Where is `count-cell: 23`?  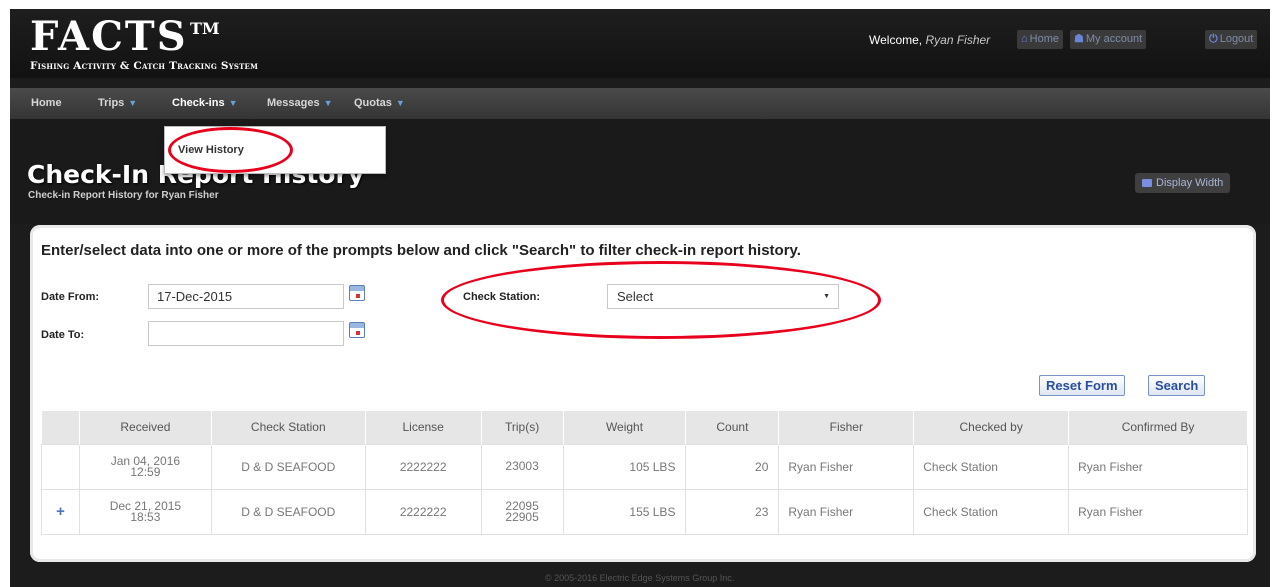 count-cell: 23 is located at coordinates (732, 511).